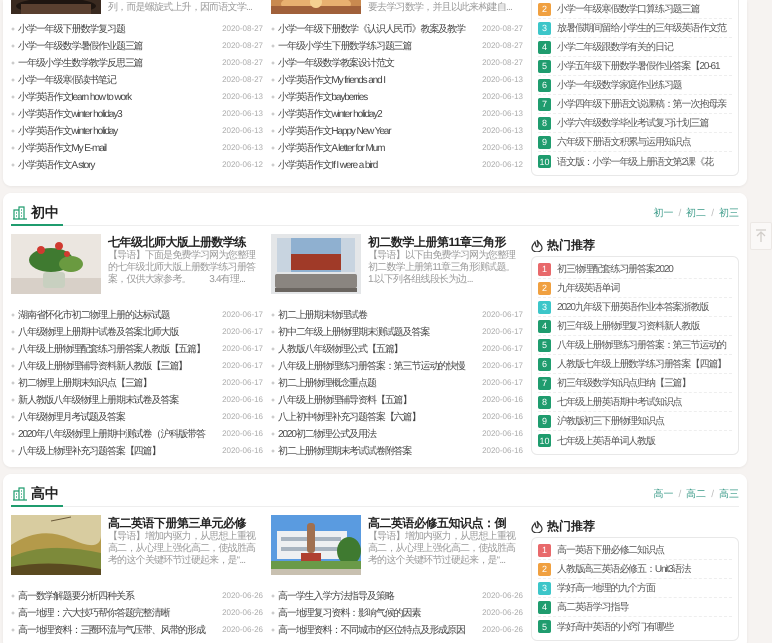 The height and width of the screenshot is (643, 772). I want to click on ranking-link: 高一英语下册必修二知识点, so click(610, 550).